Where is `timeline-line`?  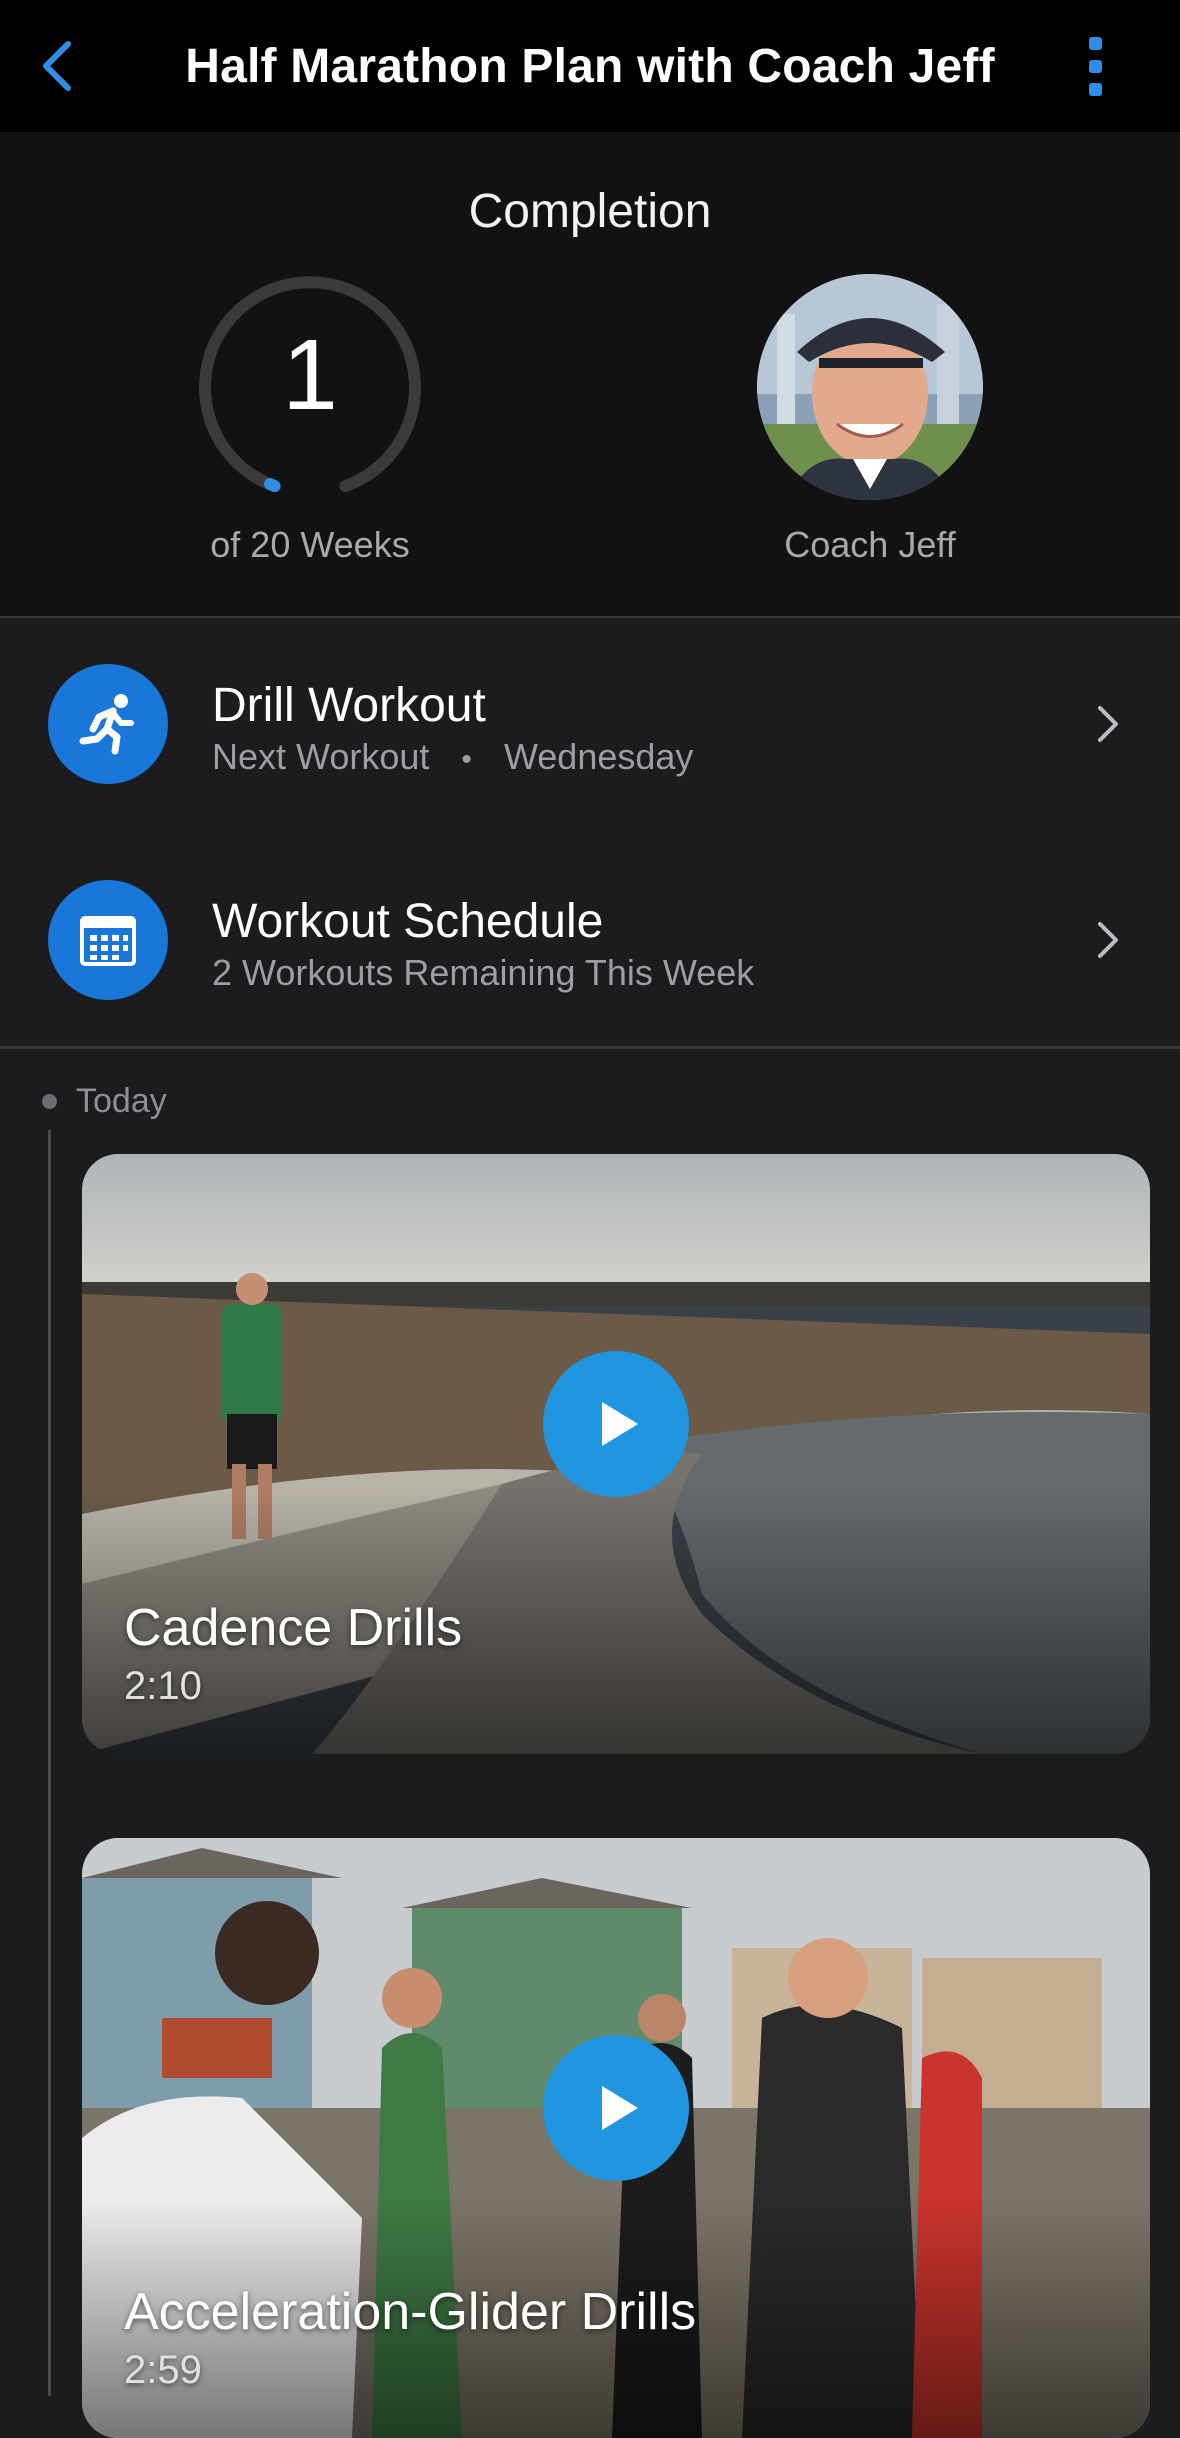
timeline-line is located at coordinates (49, 1763).